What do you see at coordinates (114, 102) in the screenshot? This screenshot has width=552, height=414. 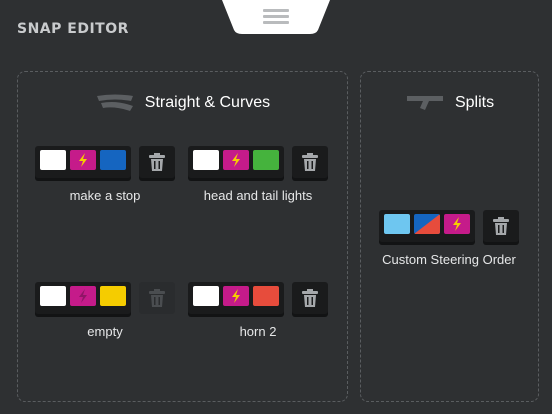 I see `straight-curve-track-icon` at bounding box center [114, 102].